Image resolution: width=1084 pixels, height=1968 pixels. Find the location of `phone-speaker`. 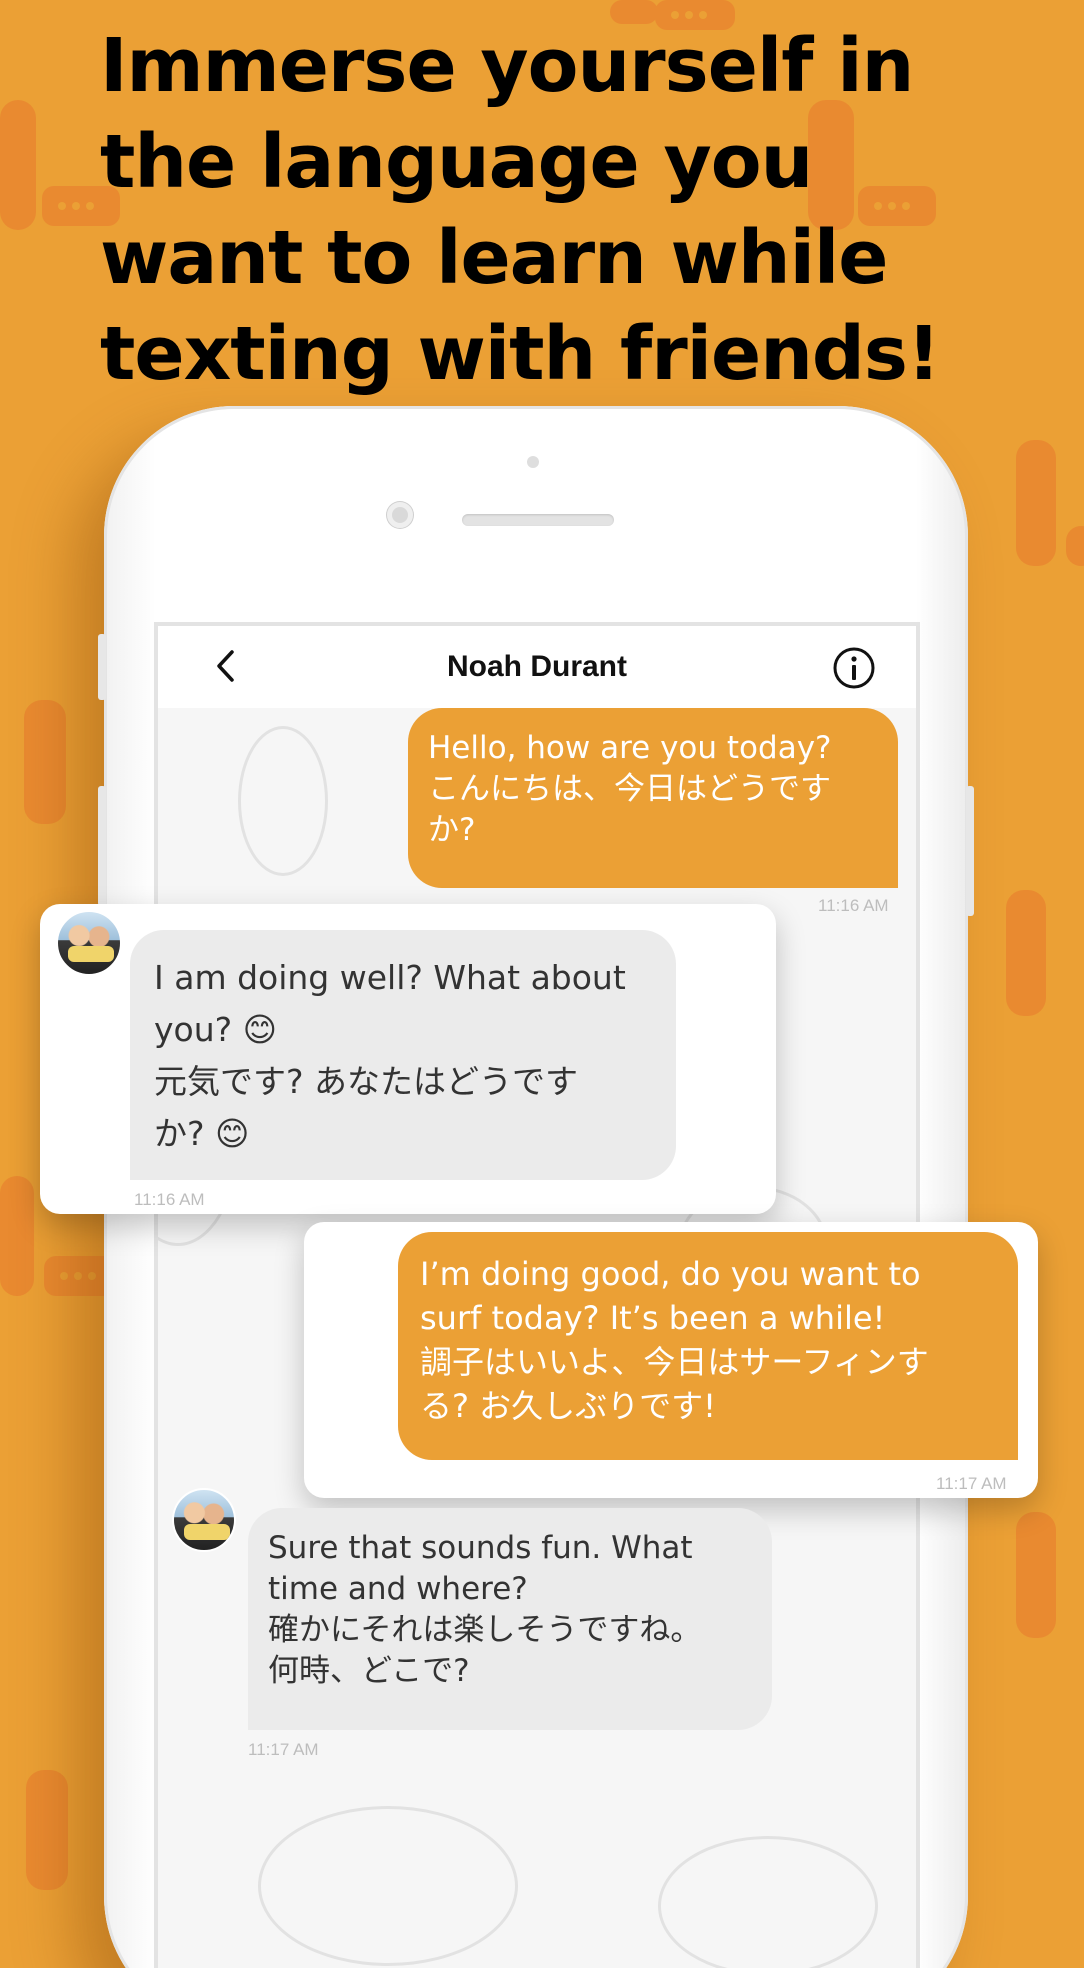

phone-speaker is located at coordinates (538, 520).